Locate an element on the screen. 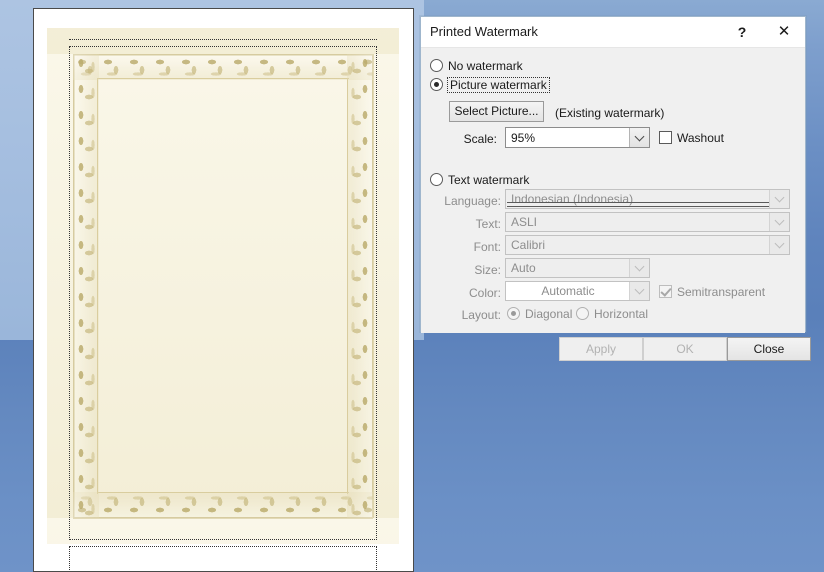 The image size is (824, 572). size-combo: Auto is located at coordinates (577, 268).